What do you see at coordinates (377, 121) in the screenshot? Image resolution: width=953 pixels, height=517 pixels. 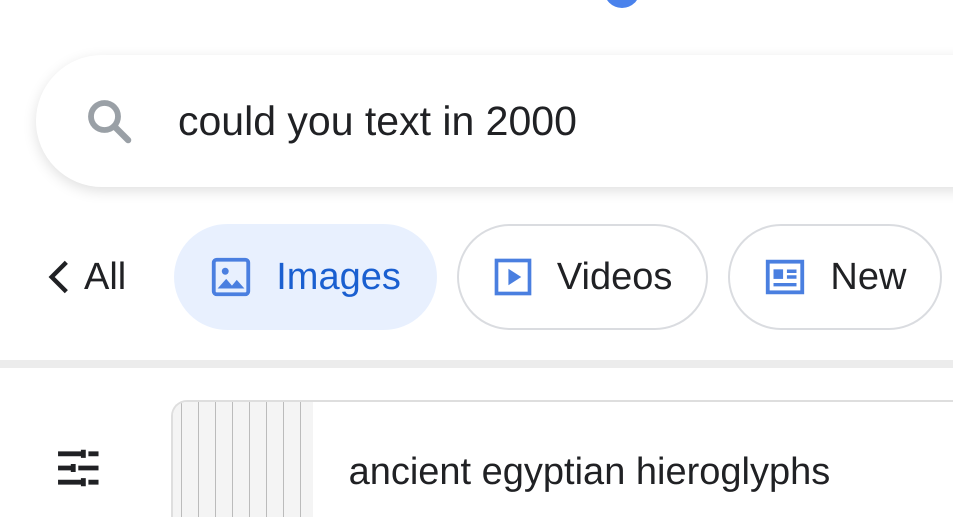 I see `search-query: could you text in 2000` at bounding box center [377, 121].